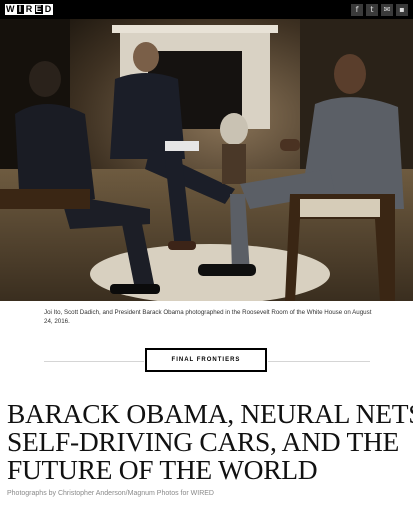 The width and height of the screenshot is (413, 512). I want to click on logo-letter: E, so click(38, 9).